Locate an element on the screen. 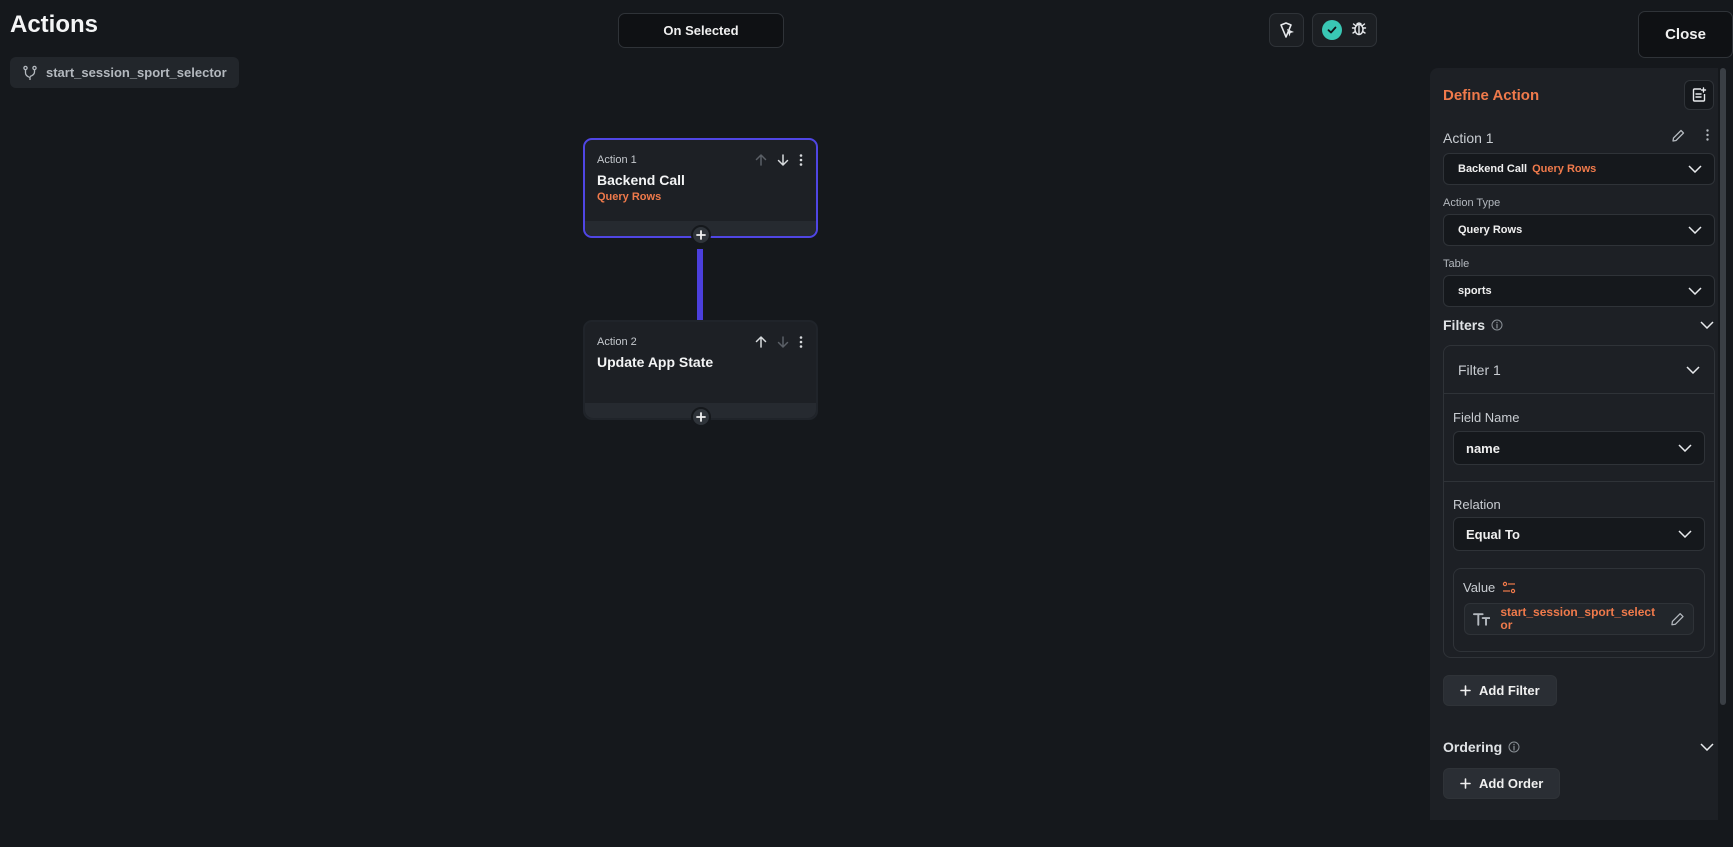 The width and height of the screenshot is (1733, 847). filter-title: Filter 1 is located at coordinates (1479, 369).